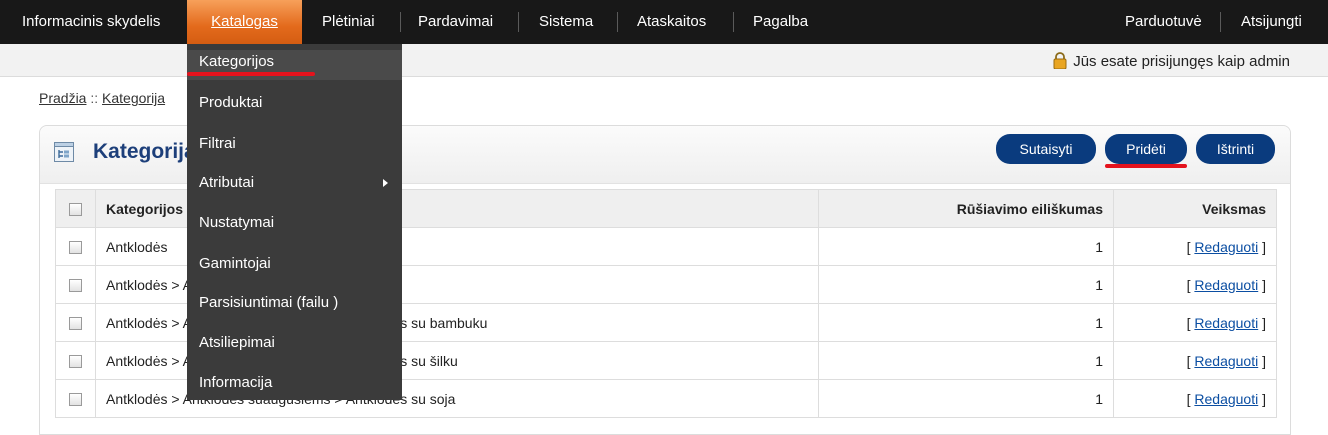  What do you see at coordinates (1060, 60) in the screenshot?
I see `lock-icon` at bounding box center [1060, 60].